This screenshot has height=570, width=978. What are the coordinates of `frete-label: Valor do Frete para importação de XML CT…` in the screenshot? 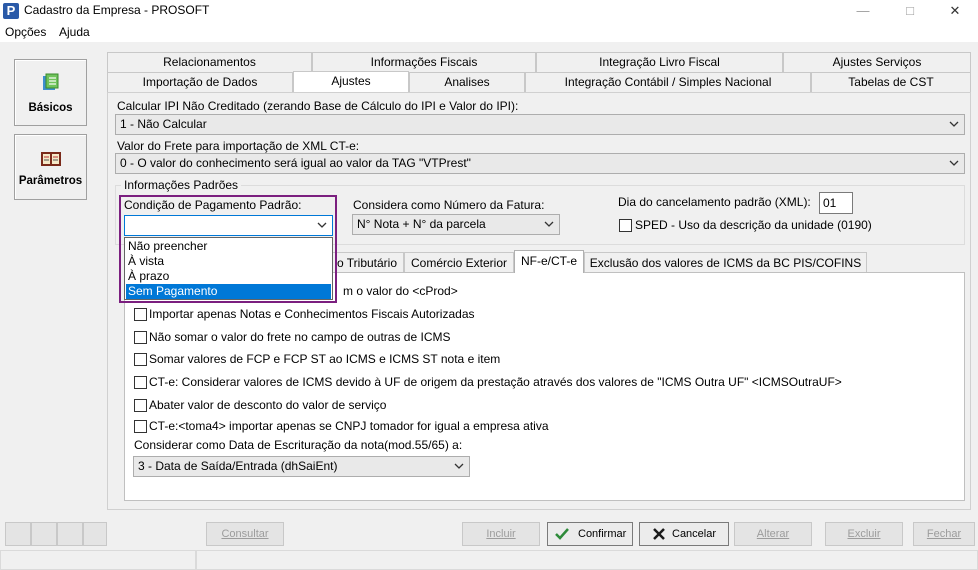 It's located at (238, 146).